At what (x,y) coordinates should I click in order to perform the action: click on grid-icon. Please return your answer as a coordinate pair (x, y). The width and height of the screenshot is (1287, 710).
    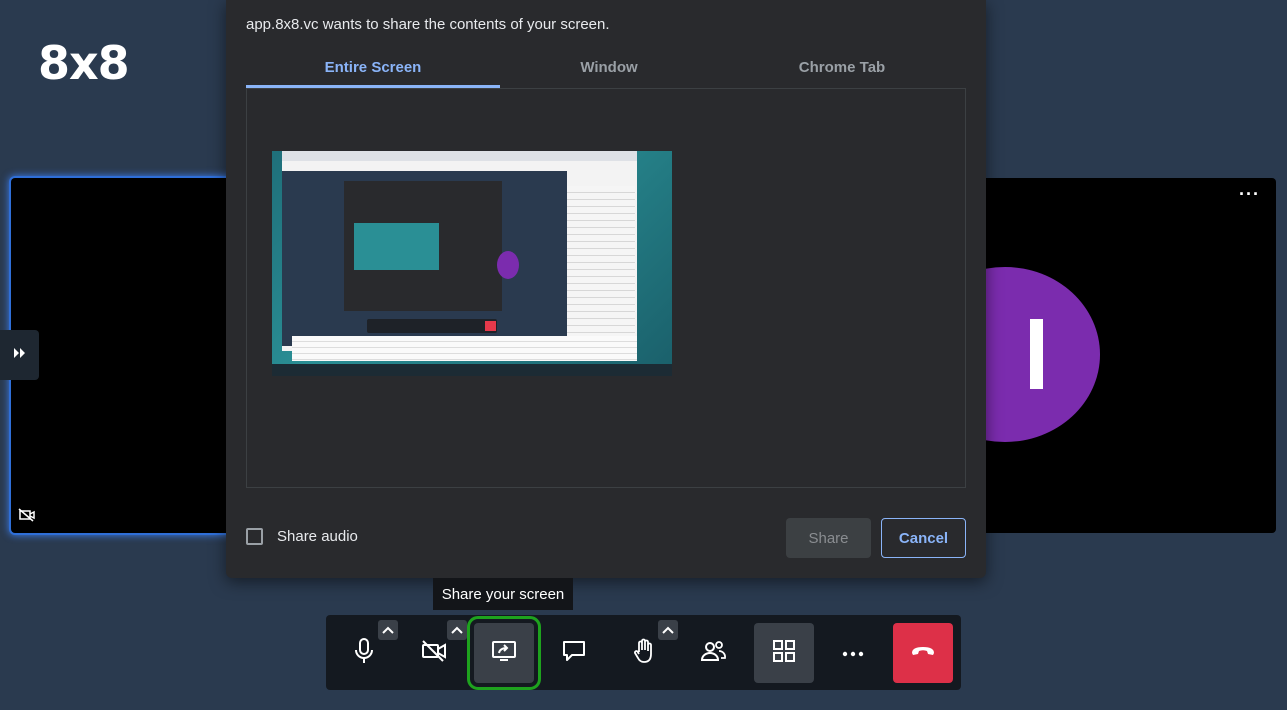
    Looking at the image, I should click on (784, 653).